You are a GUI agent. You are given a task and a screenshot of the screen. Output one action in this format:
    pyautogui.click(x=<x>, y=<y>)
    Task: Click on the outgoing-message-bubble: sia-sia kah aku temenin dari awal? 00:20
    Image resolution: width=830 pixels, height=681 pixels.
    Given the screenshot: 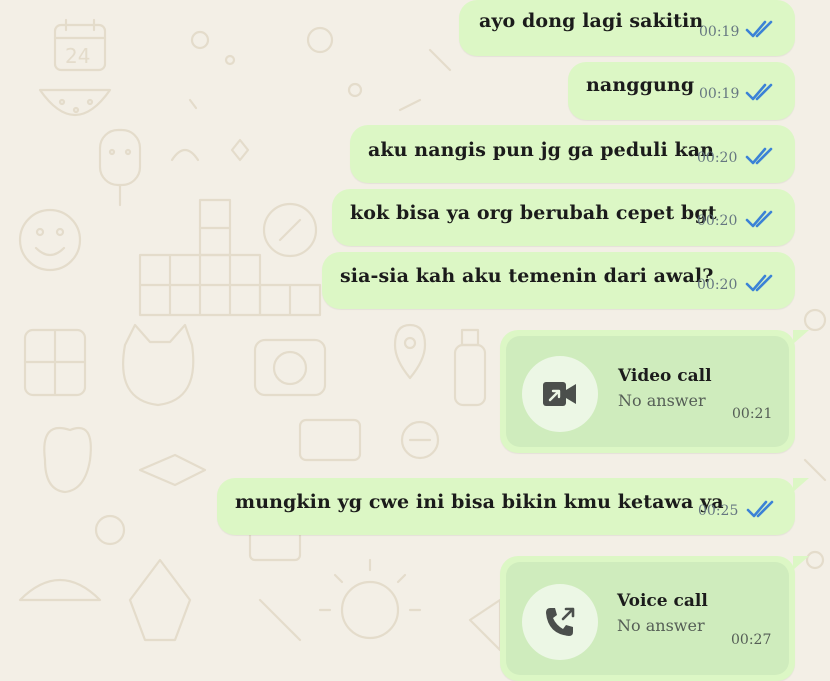 What is the action you would take?
    pyautogui.click(x=558, y=280)
    